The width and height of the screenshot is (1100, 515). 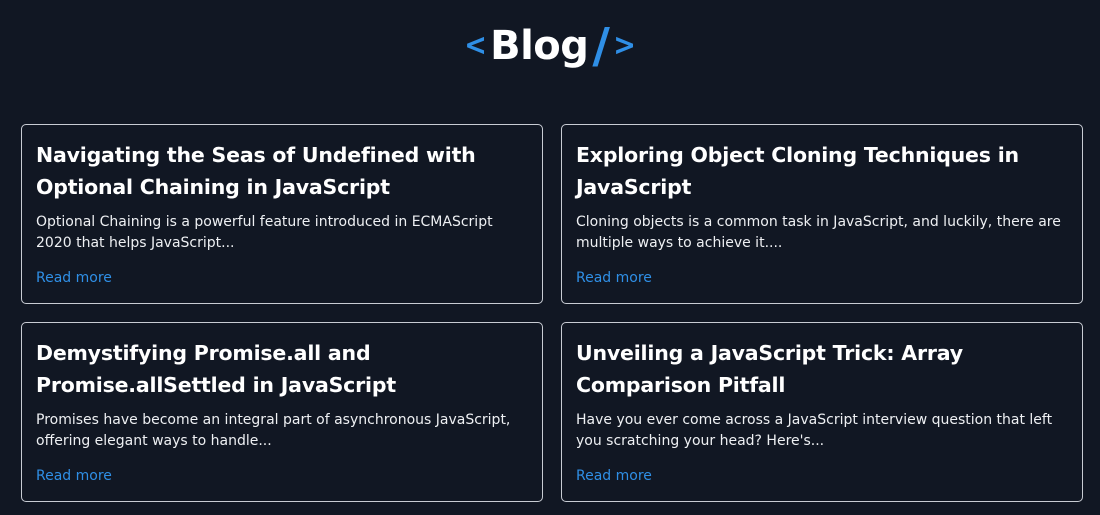 What do you see at coordinates (601, 46) in the screenshot?
I see `logo-slash: /` at bounding box center [601, 46].